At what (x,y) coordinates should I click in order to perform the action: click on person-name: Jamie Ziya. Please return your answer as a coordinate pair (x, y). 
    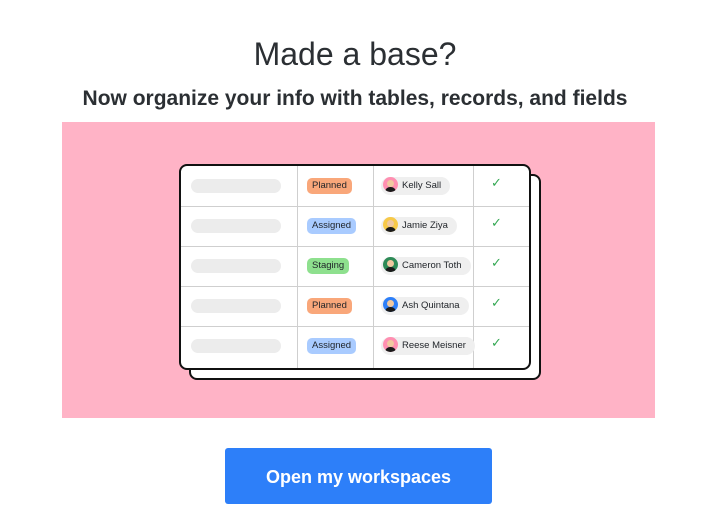
    Looking at the image, I should click on (425, 225).